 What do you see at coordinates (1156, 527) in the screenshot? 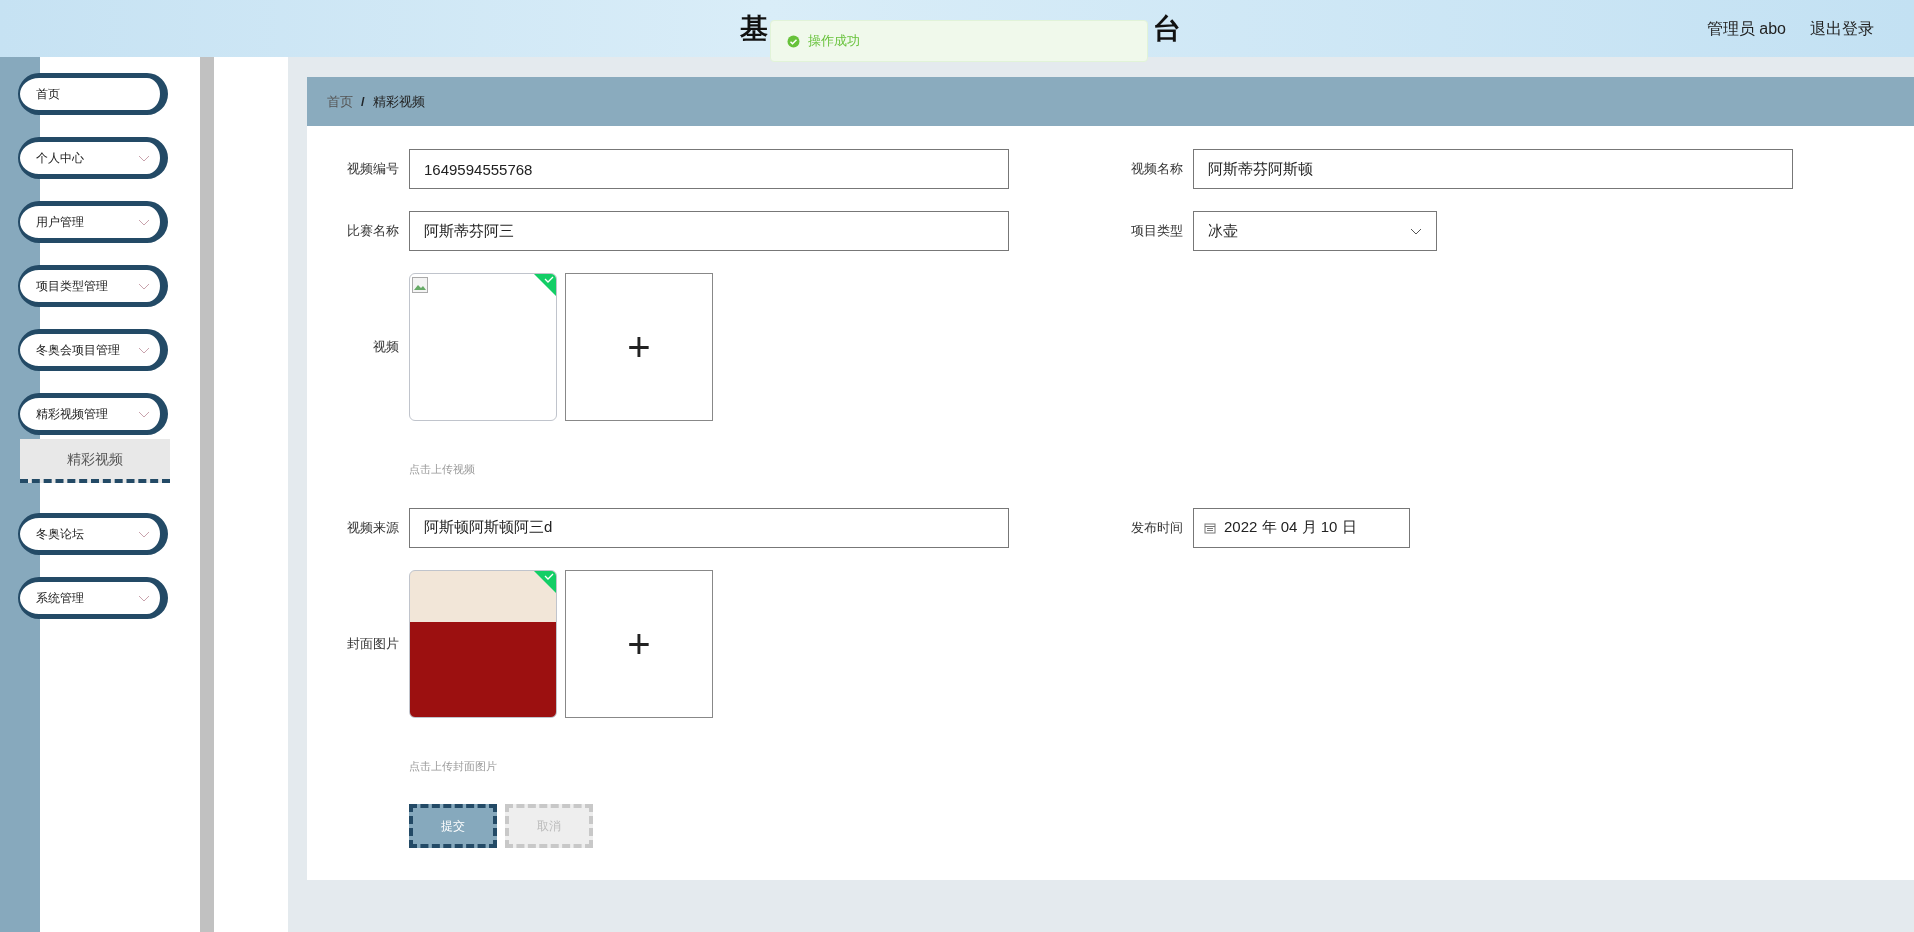
I see `field-label: 发布时间` at bounding box center [1156, 527].